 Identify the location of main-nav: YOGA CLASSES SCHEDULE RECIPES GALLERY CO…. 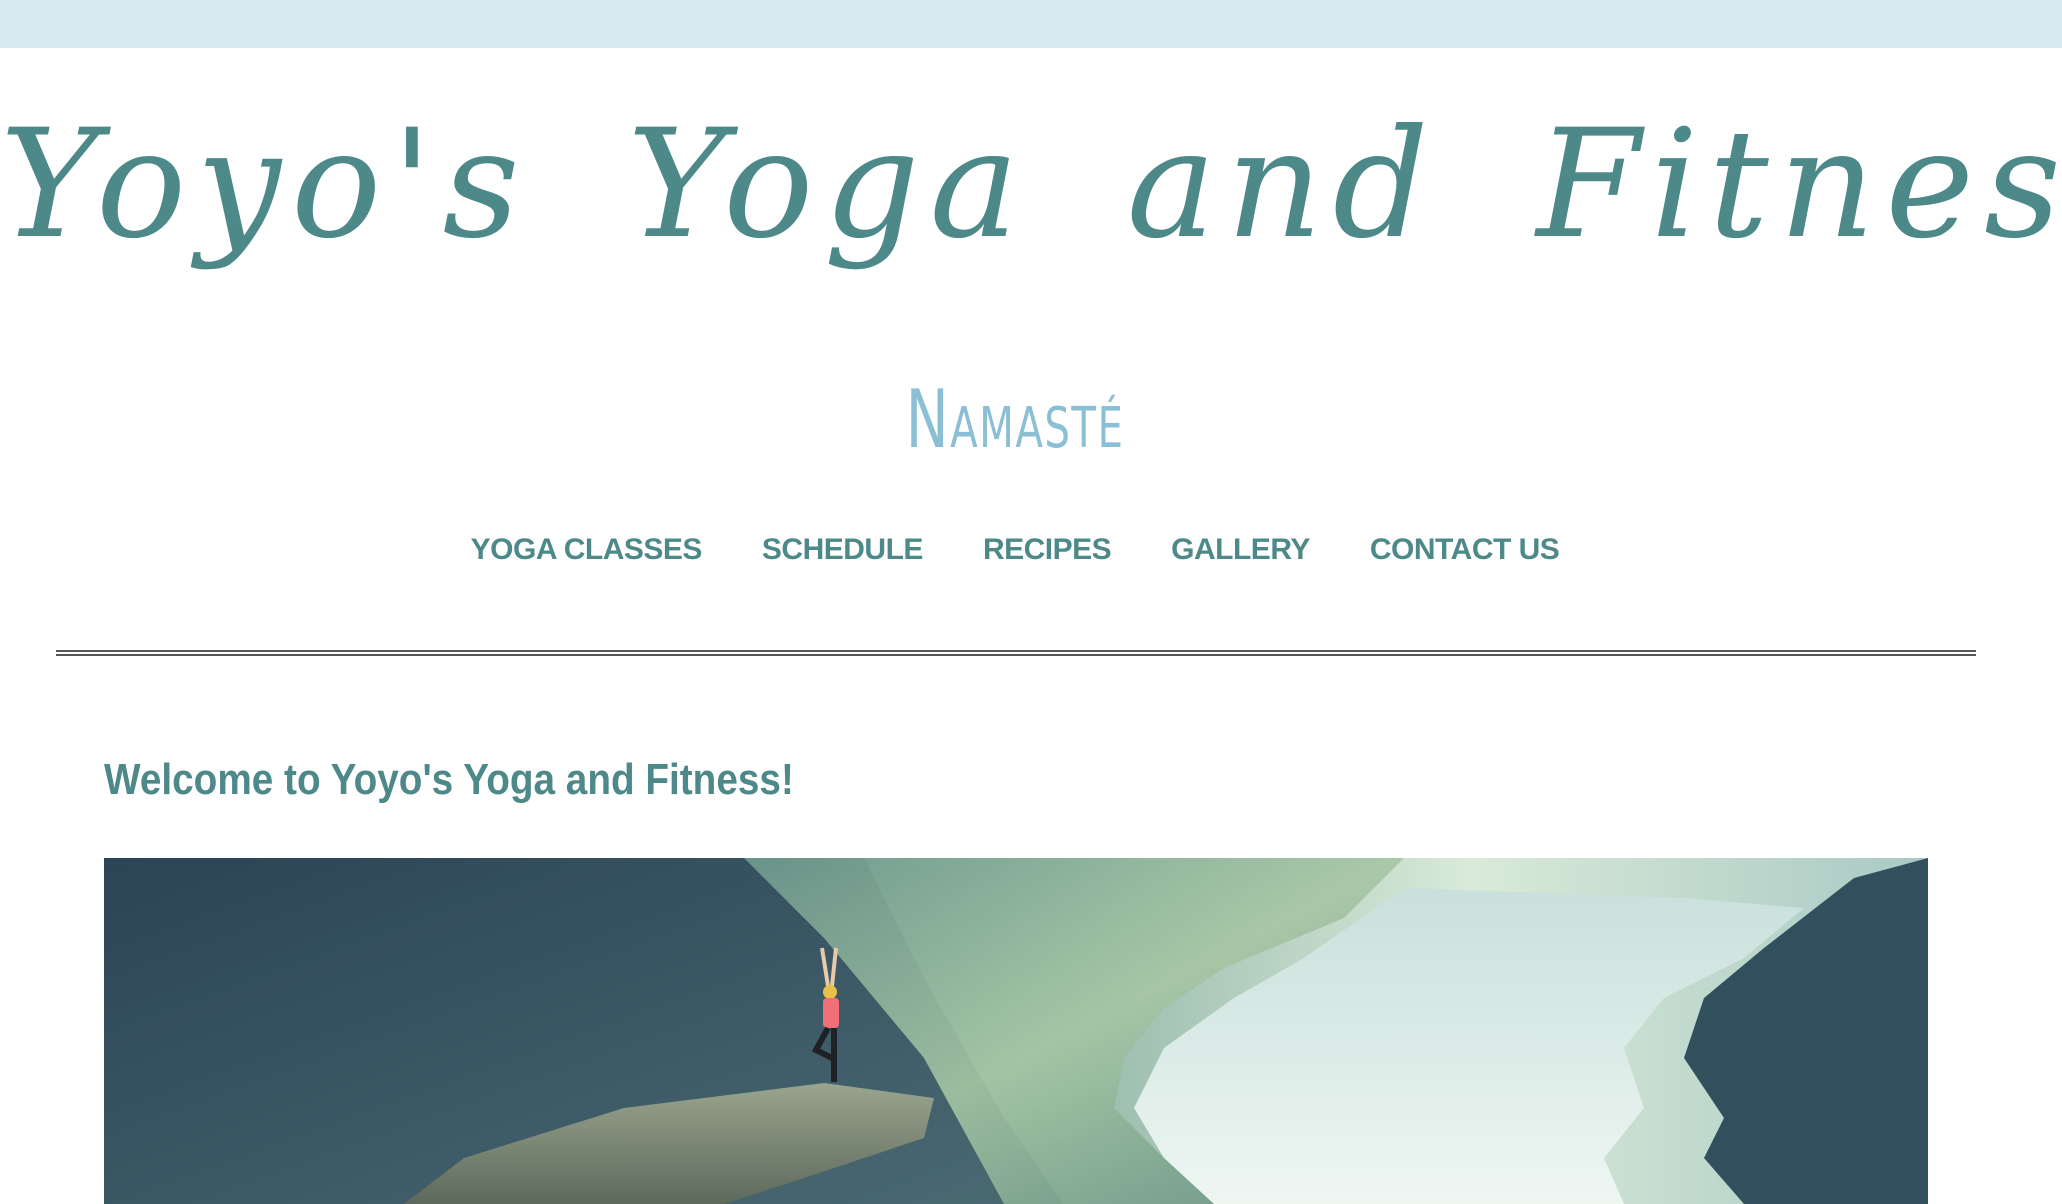
(1015, 550).